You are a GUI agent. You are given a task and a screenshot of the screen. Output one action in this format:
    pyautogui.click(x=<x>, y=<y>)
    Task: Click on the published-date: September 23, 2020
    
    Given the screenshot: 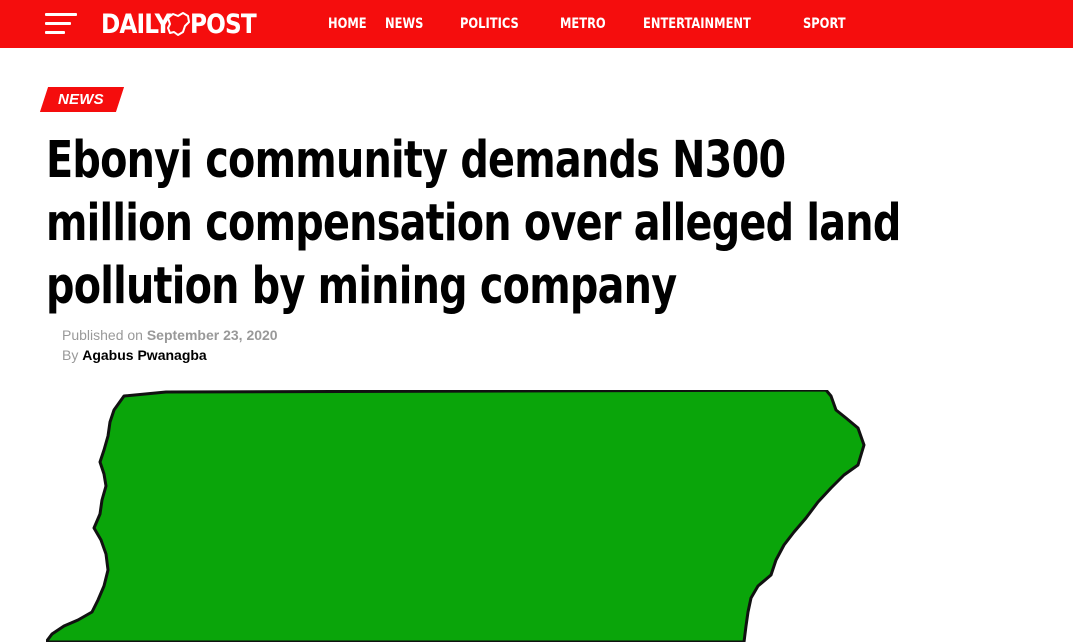 What is the action you would take?
    pyautogui.click(x=212, y=335)
    